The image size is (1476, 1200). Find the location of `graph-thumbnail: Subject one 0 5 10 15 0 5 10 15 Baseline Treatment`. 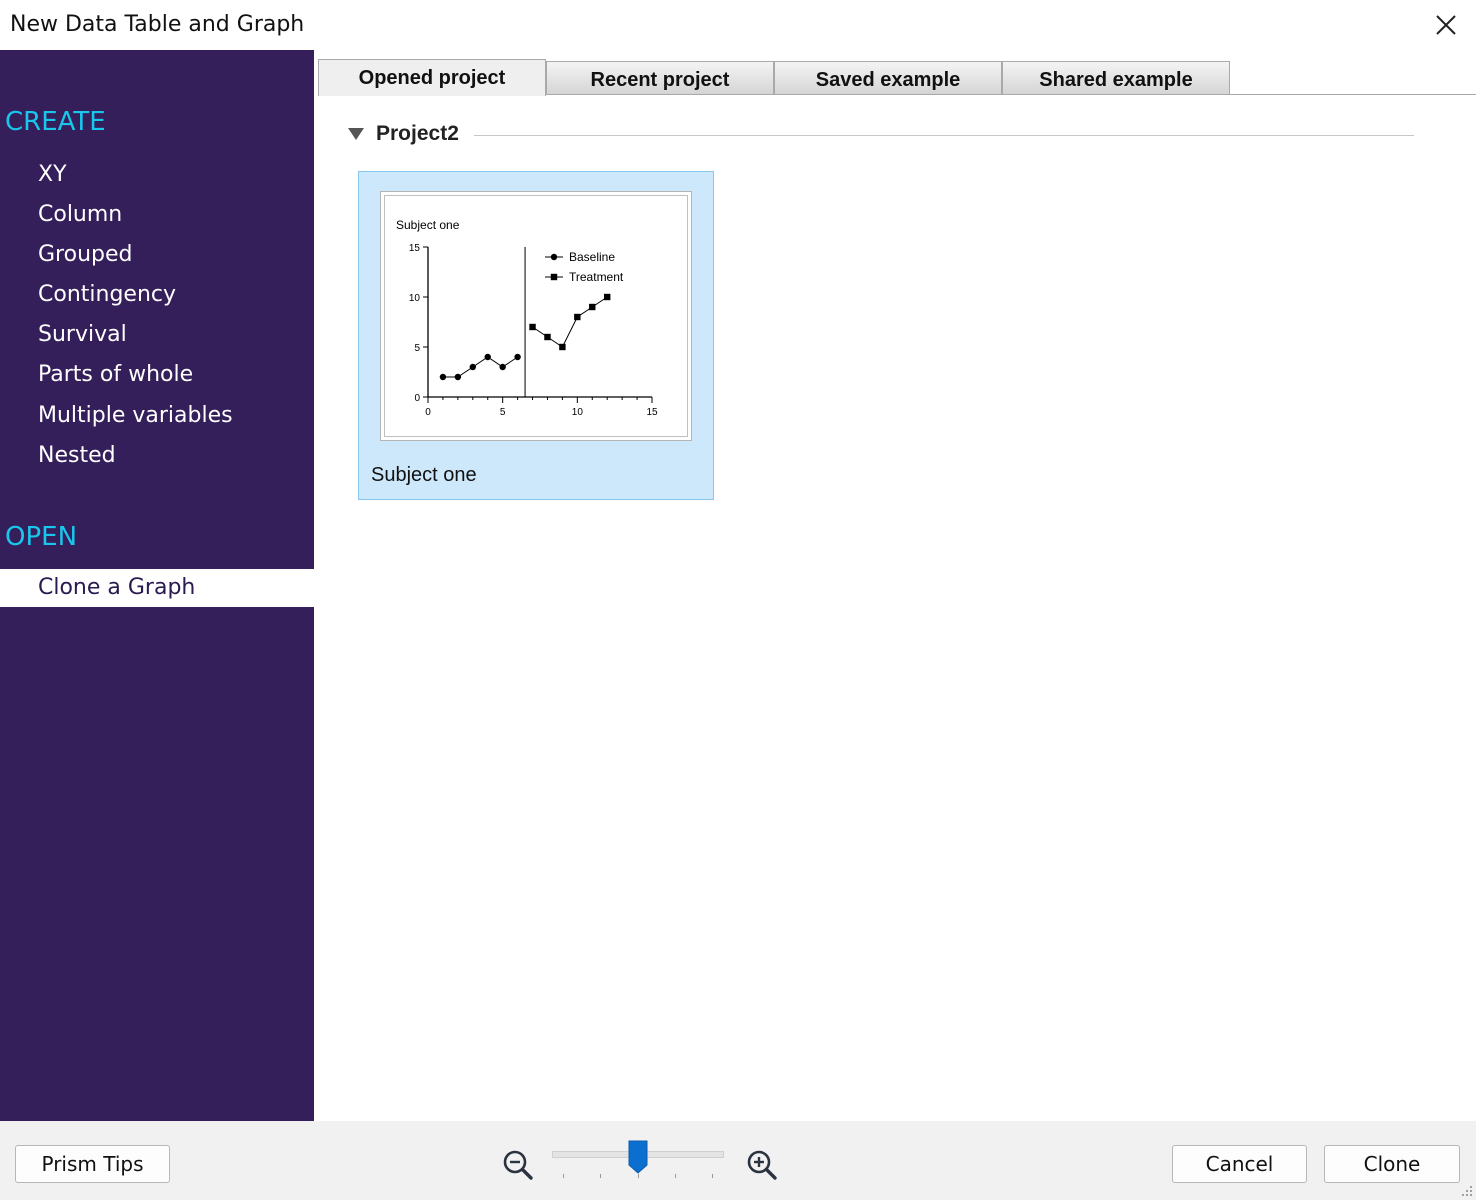

graph-thumbnail: Subject one 0 5 10 15 0 5 10 15 Baseline Treatment is located at coordinates (536, 316).